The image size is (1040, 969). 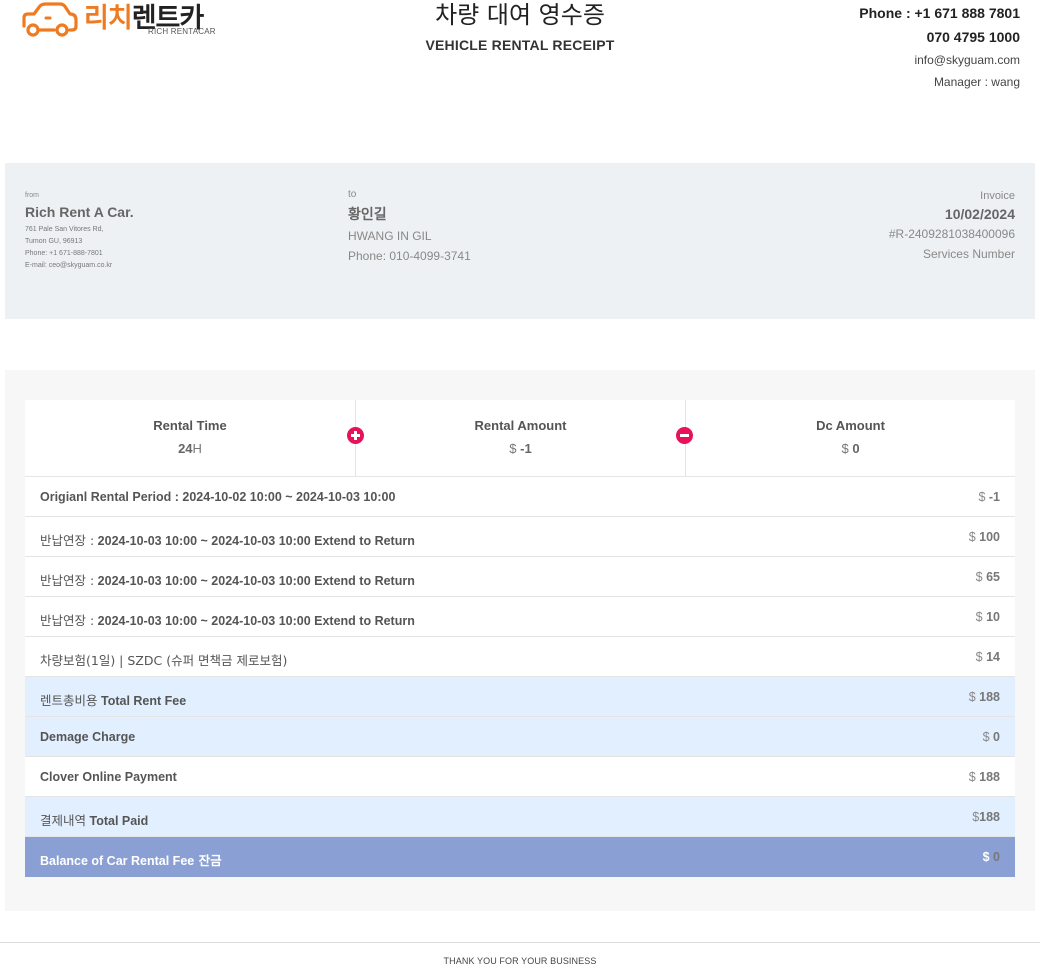 I want to click on charge-value: 100, so click(x=989, y=537).